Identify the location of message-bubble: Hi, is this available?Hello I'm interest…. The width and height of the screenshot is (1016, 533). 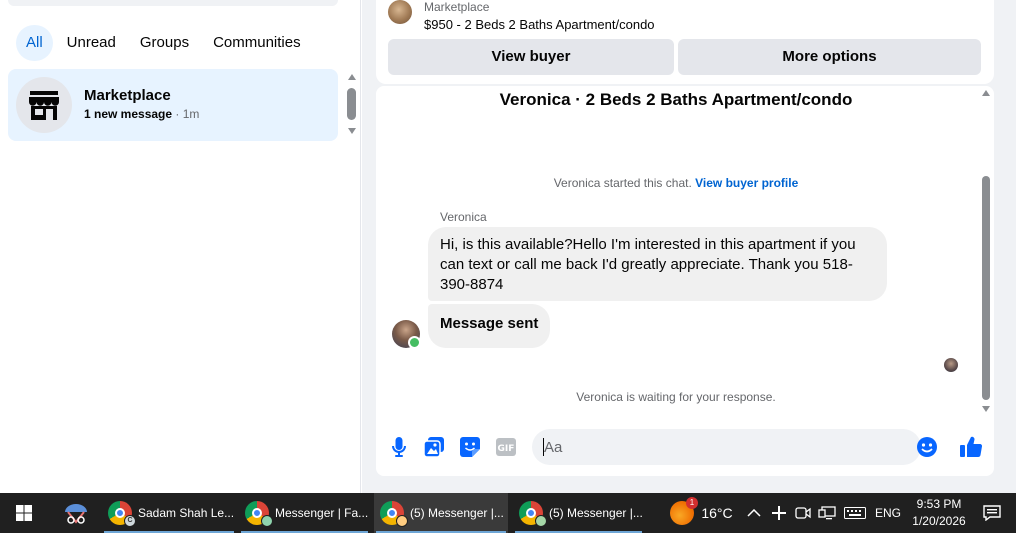
(657, 264).